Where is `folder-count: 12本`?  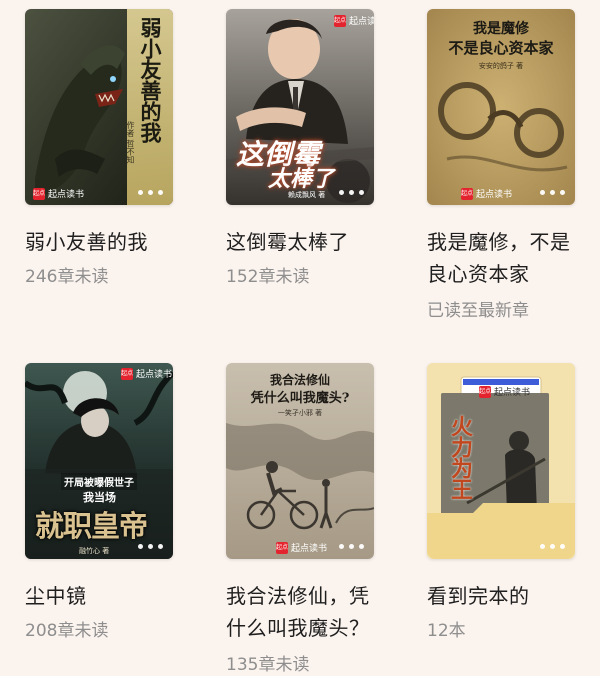
folder-count: 12本 is located at coordinates (446, 631).